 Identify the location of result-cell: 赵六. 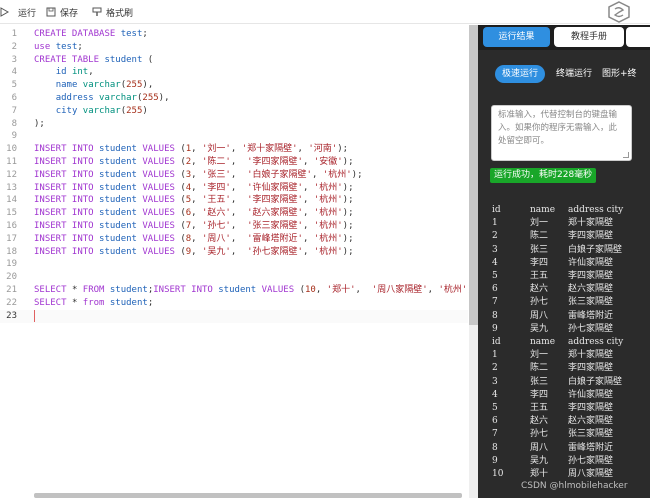
(539, 289).